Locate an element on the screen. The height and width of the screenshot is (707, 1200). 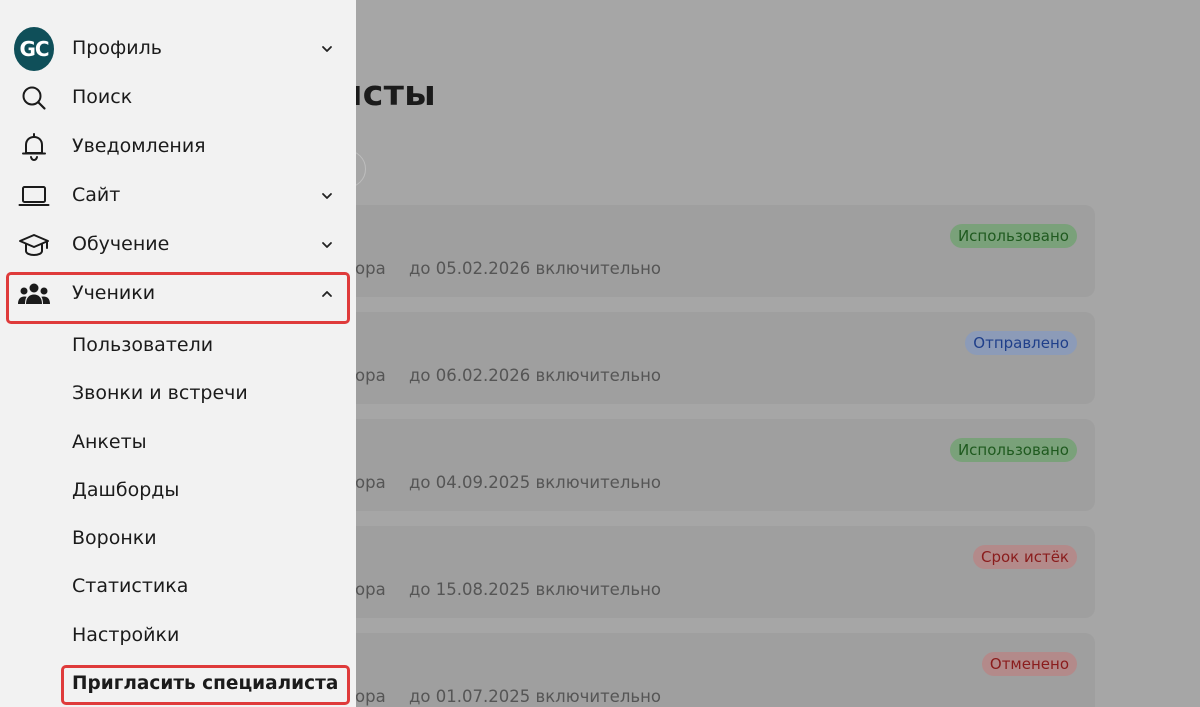
sidebar-subitem-users: Пользователи is located at coordinates (205, 345).